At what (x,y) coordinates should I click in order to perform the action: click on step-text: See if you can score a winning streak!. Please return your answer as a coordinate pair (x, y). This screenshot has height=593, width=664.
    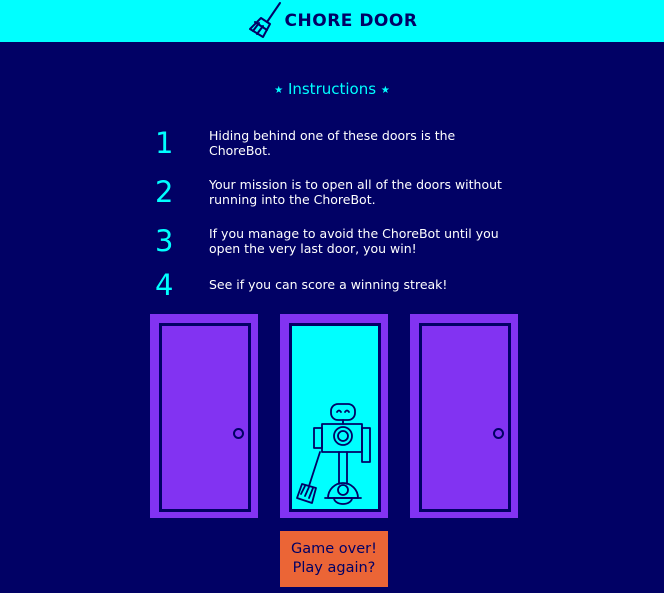
    Looking at the image, I should click on (328, 284).